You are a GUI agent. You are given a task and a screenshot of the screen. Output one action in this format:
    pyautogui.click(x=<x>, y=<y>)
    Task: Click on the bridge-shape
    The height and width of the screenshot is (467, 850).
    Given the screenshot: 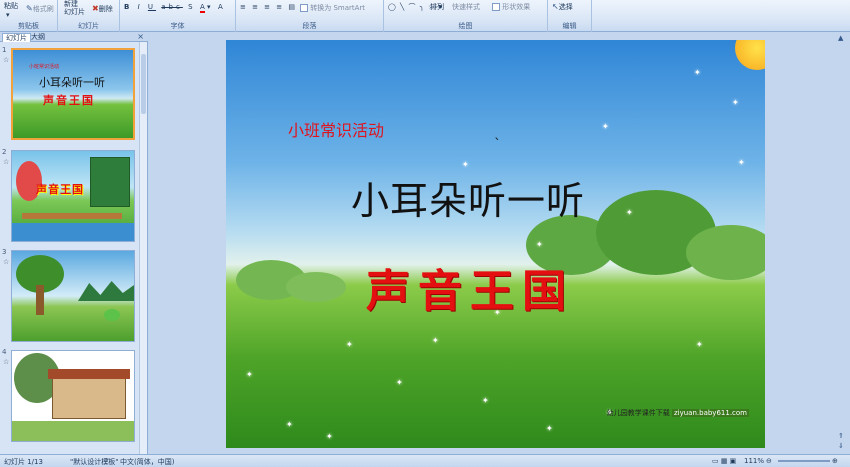 What is the action you would take?
    pyautogui.click(x=72, y=216)
    